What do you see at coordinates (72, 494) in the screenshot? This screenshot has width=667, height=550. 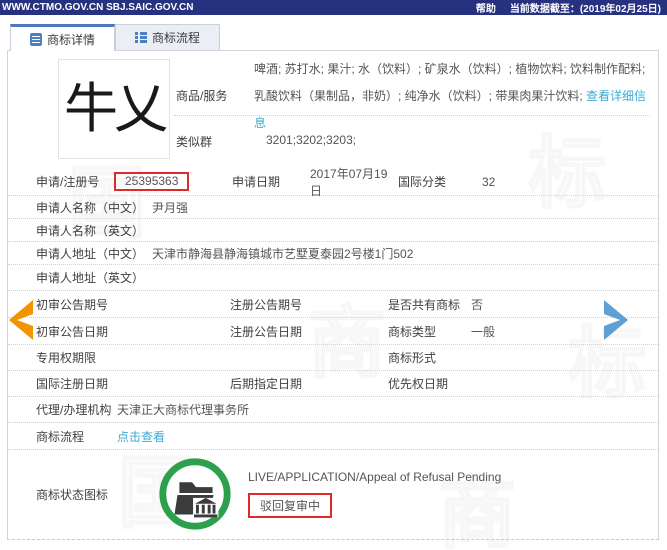 I see `status-label: 商标状态图标` at bounding box center [72, 494].